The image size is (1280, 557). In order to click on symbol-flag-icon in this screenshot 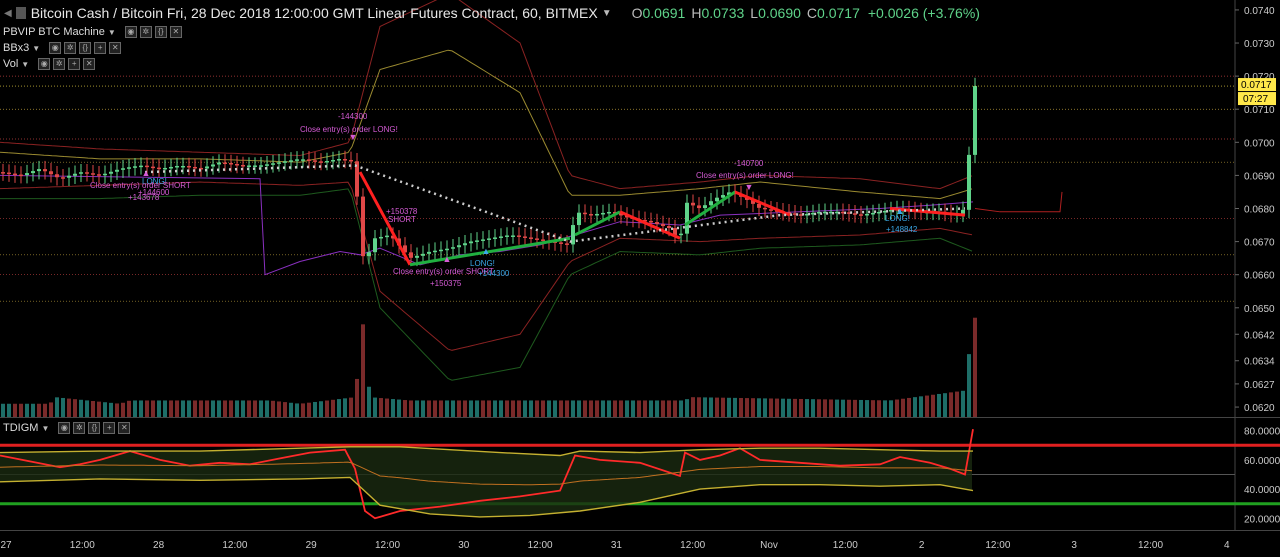, I will do `click(20, 13)`.